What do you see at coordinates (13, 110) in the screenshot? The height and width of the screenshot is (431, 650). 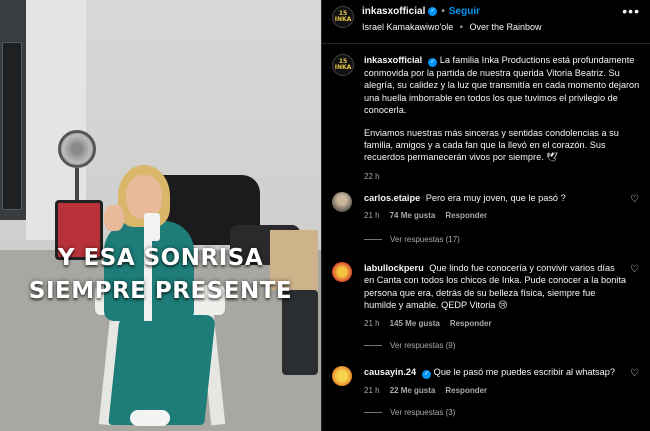 I see `door` at bounding box center [13, 110].